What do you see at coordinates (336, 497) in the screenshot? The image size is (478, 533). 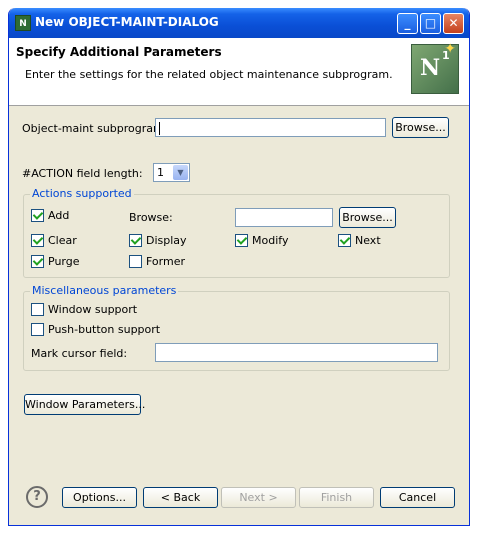 I see `finish-button: Finish` at bounding box center [336, 497].